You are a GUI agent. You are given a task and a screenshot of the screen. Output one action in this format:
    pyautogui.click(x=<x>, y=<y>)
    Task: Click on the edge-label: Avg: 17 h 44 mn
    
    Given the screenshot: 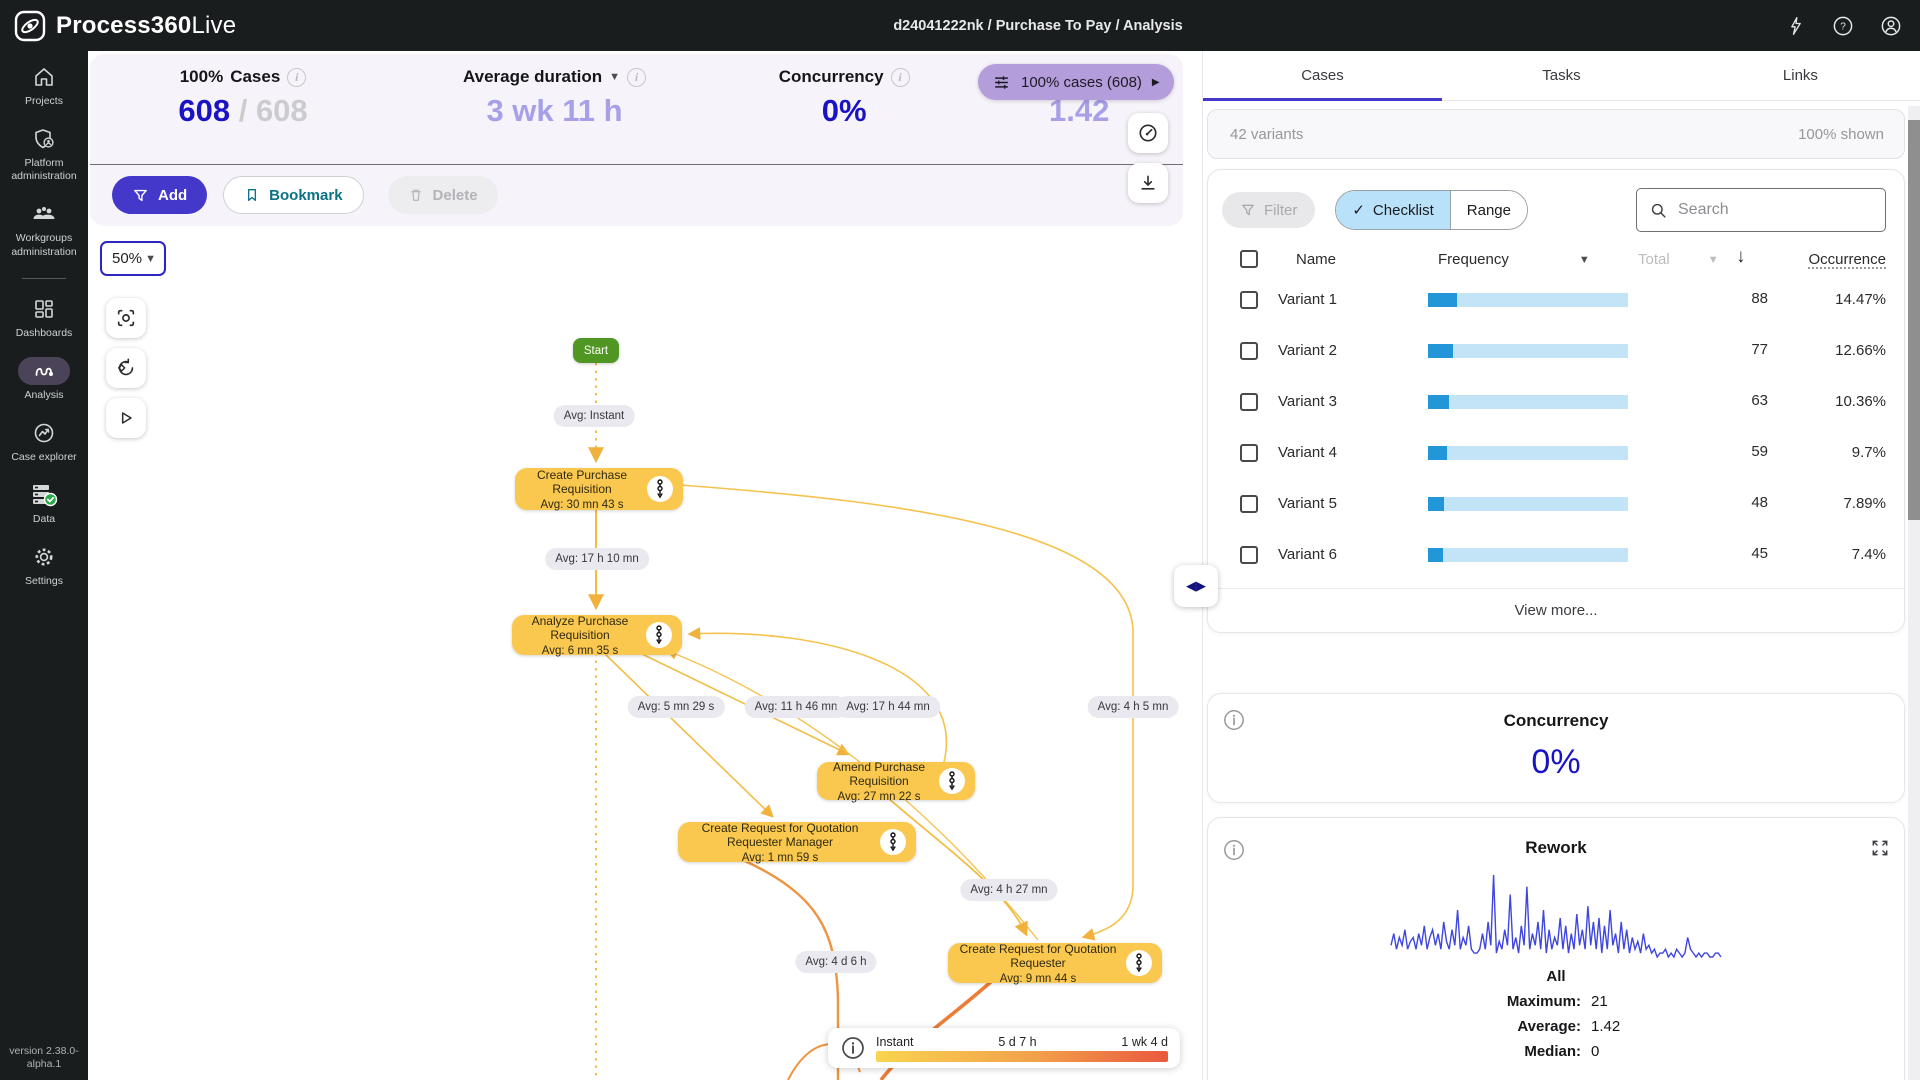 What is the action you would take?
    pyautogui.click(x=888, y=707)
    